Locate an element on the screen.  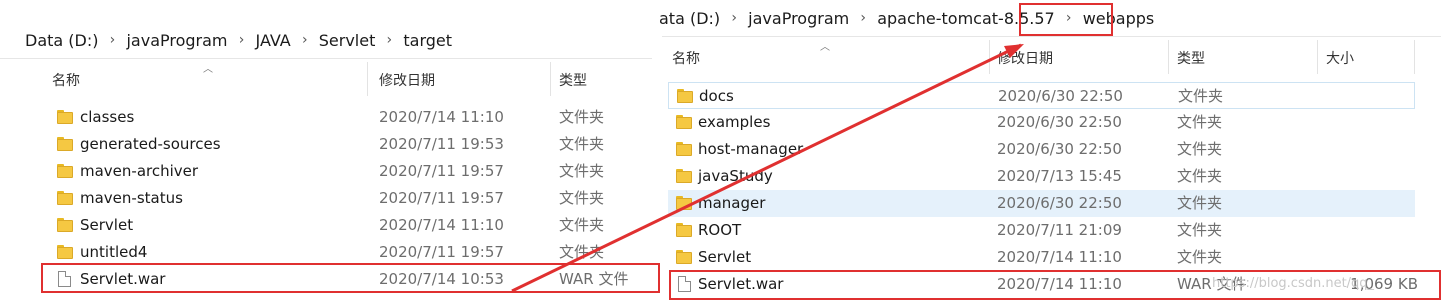
breadcrumb-item: ata (D:) is located at coordinates (689, 18).